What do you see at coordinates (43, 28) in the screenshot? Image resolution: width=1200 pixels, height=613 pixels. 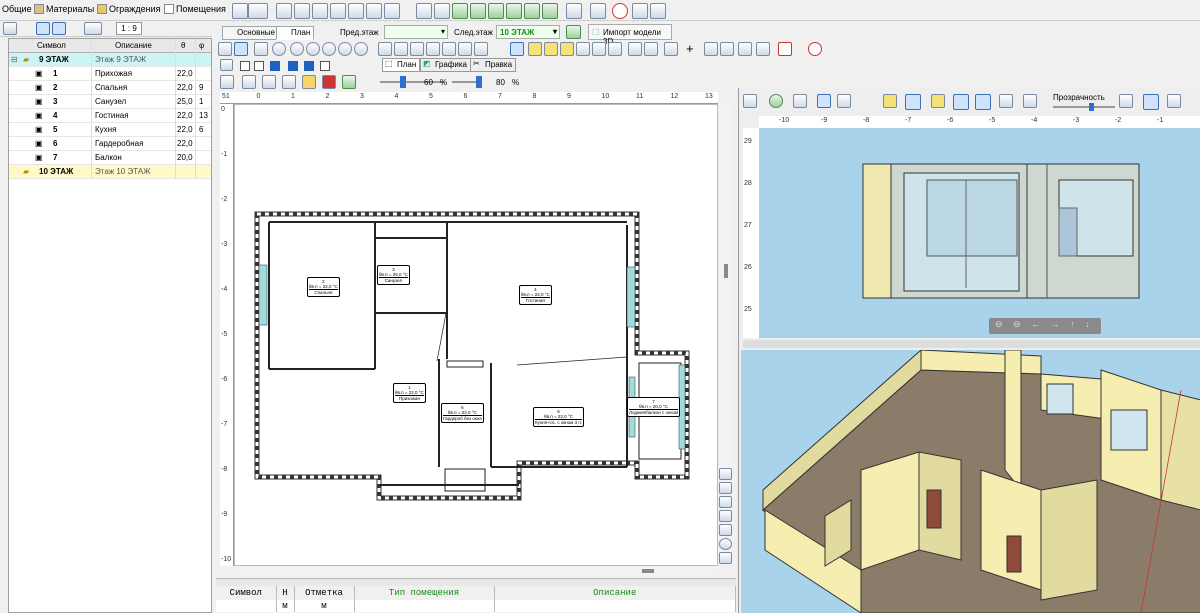 I see `auto-icon` at bounding box center [43, 28].